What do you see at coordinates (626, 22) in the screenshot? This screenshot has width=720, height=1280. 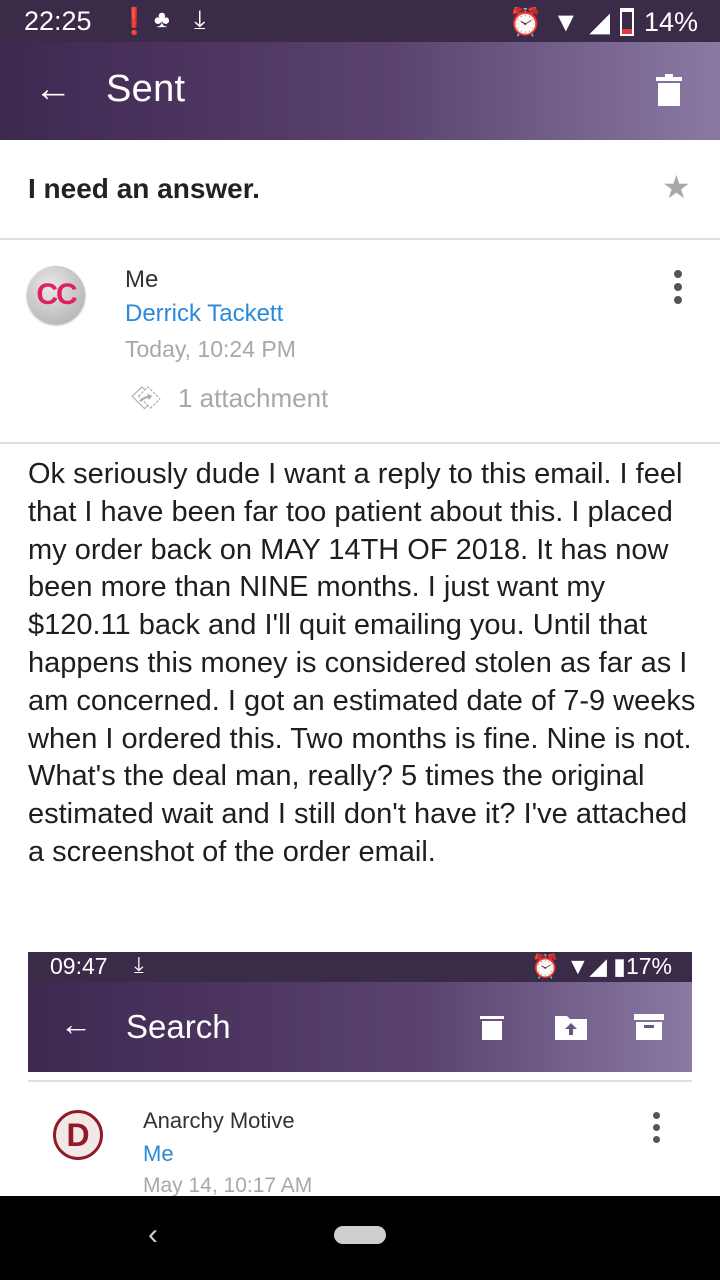 I see `battery-icon` at bounding box center [626, 22].